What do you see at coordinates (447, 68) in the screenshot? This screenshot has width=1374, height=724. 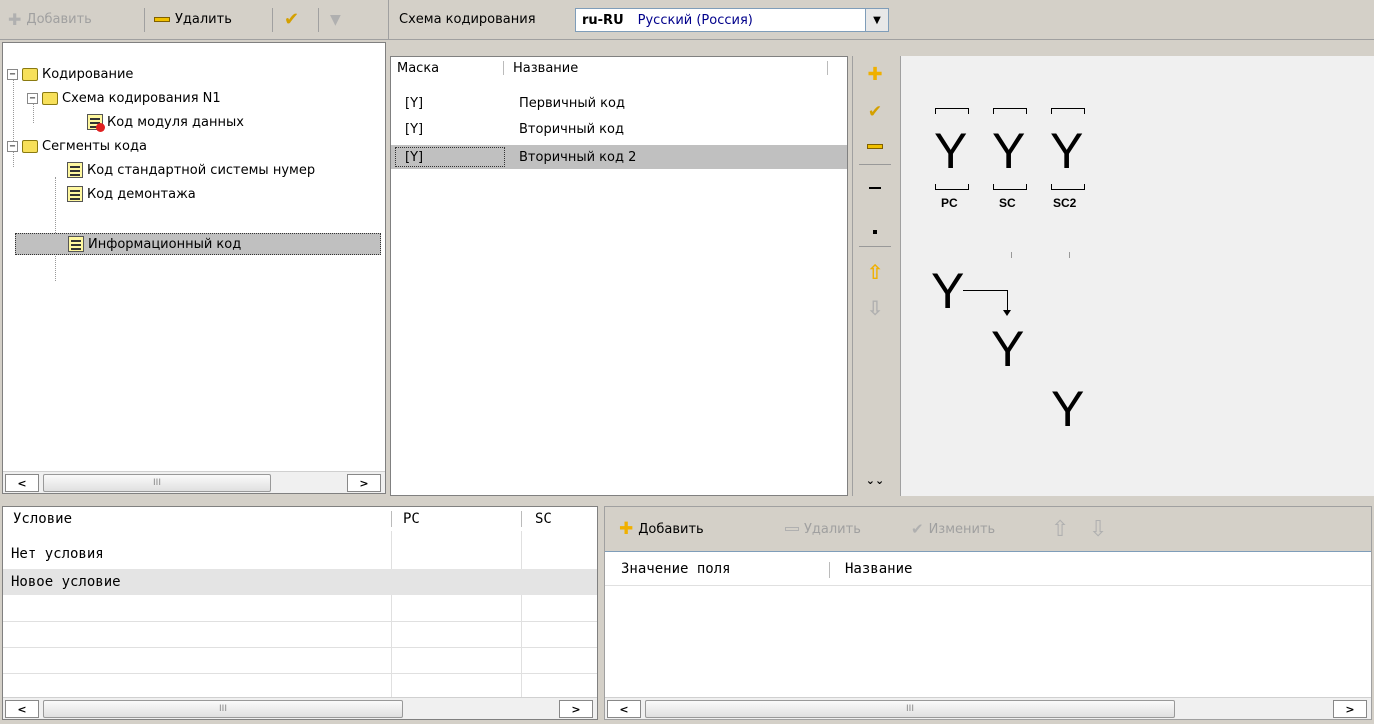 I see `header-mask: Маска` at bounding box center [447, 68].